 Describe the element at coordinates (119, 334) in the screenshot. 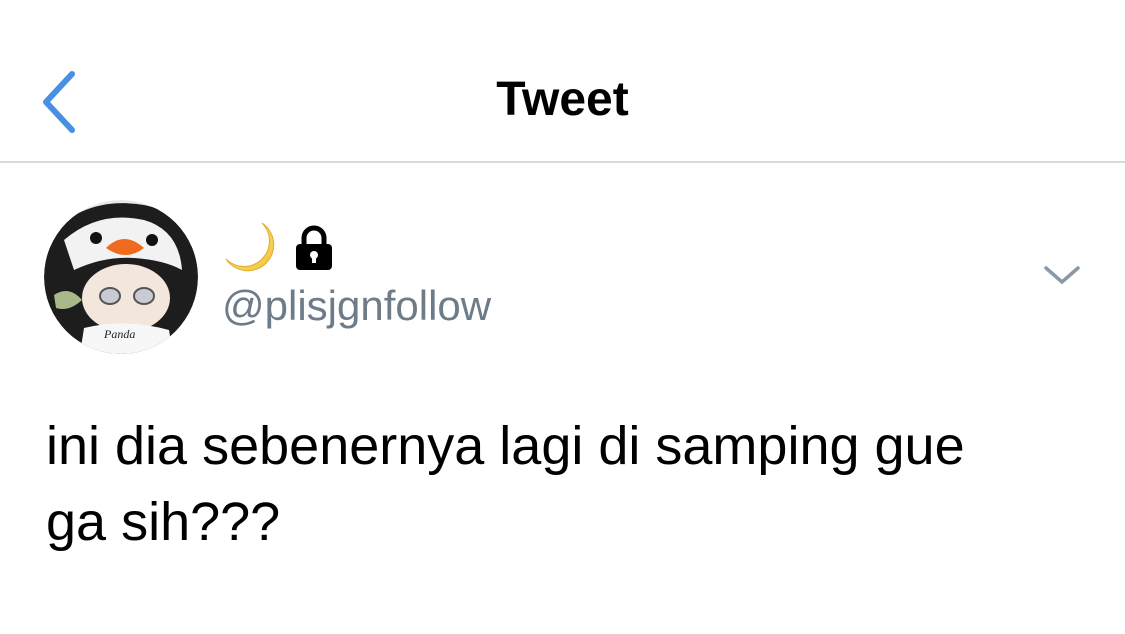

I see `avatar-shirt-label: Panda` at that location.